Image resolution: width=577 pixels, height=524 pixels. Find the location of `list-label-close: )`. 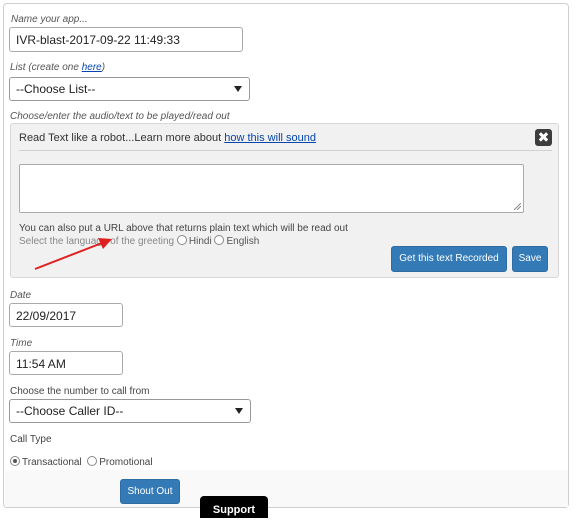

list-label-close: ) is located at coordinates (103, 67).